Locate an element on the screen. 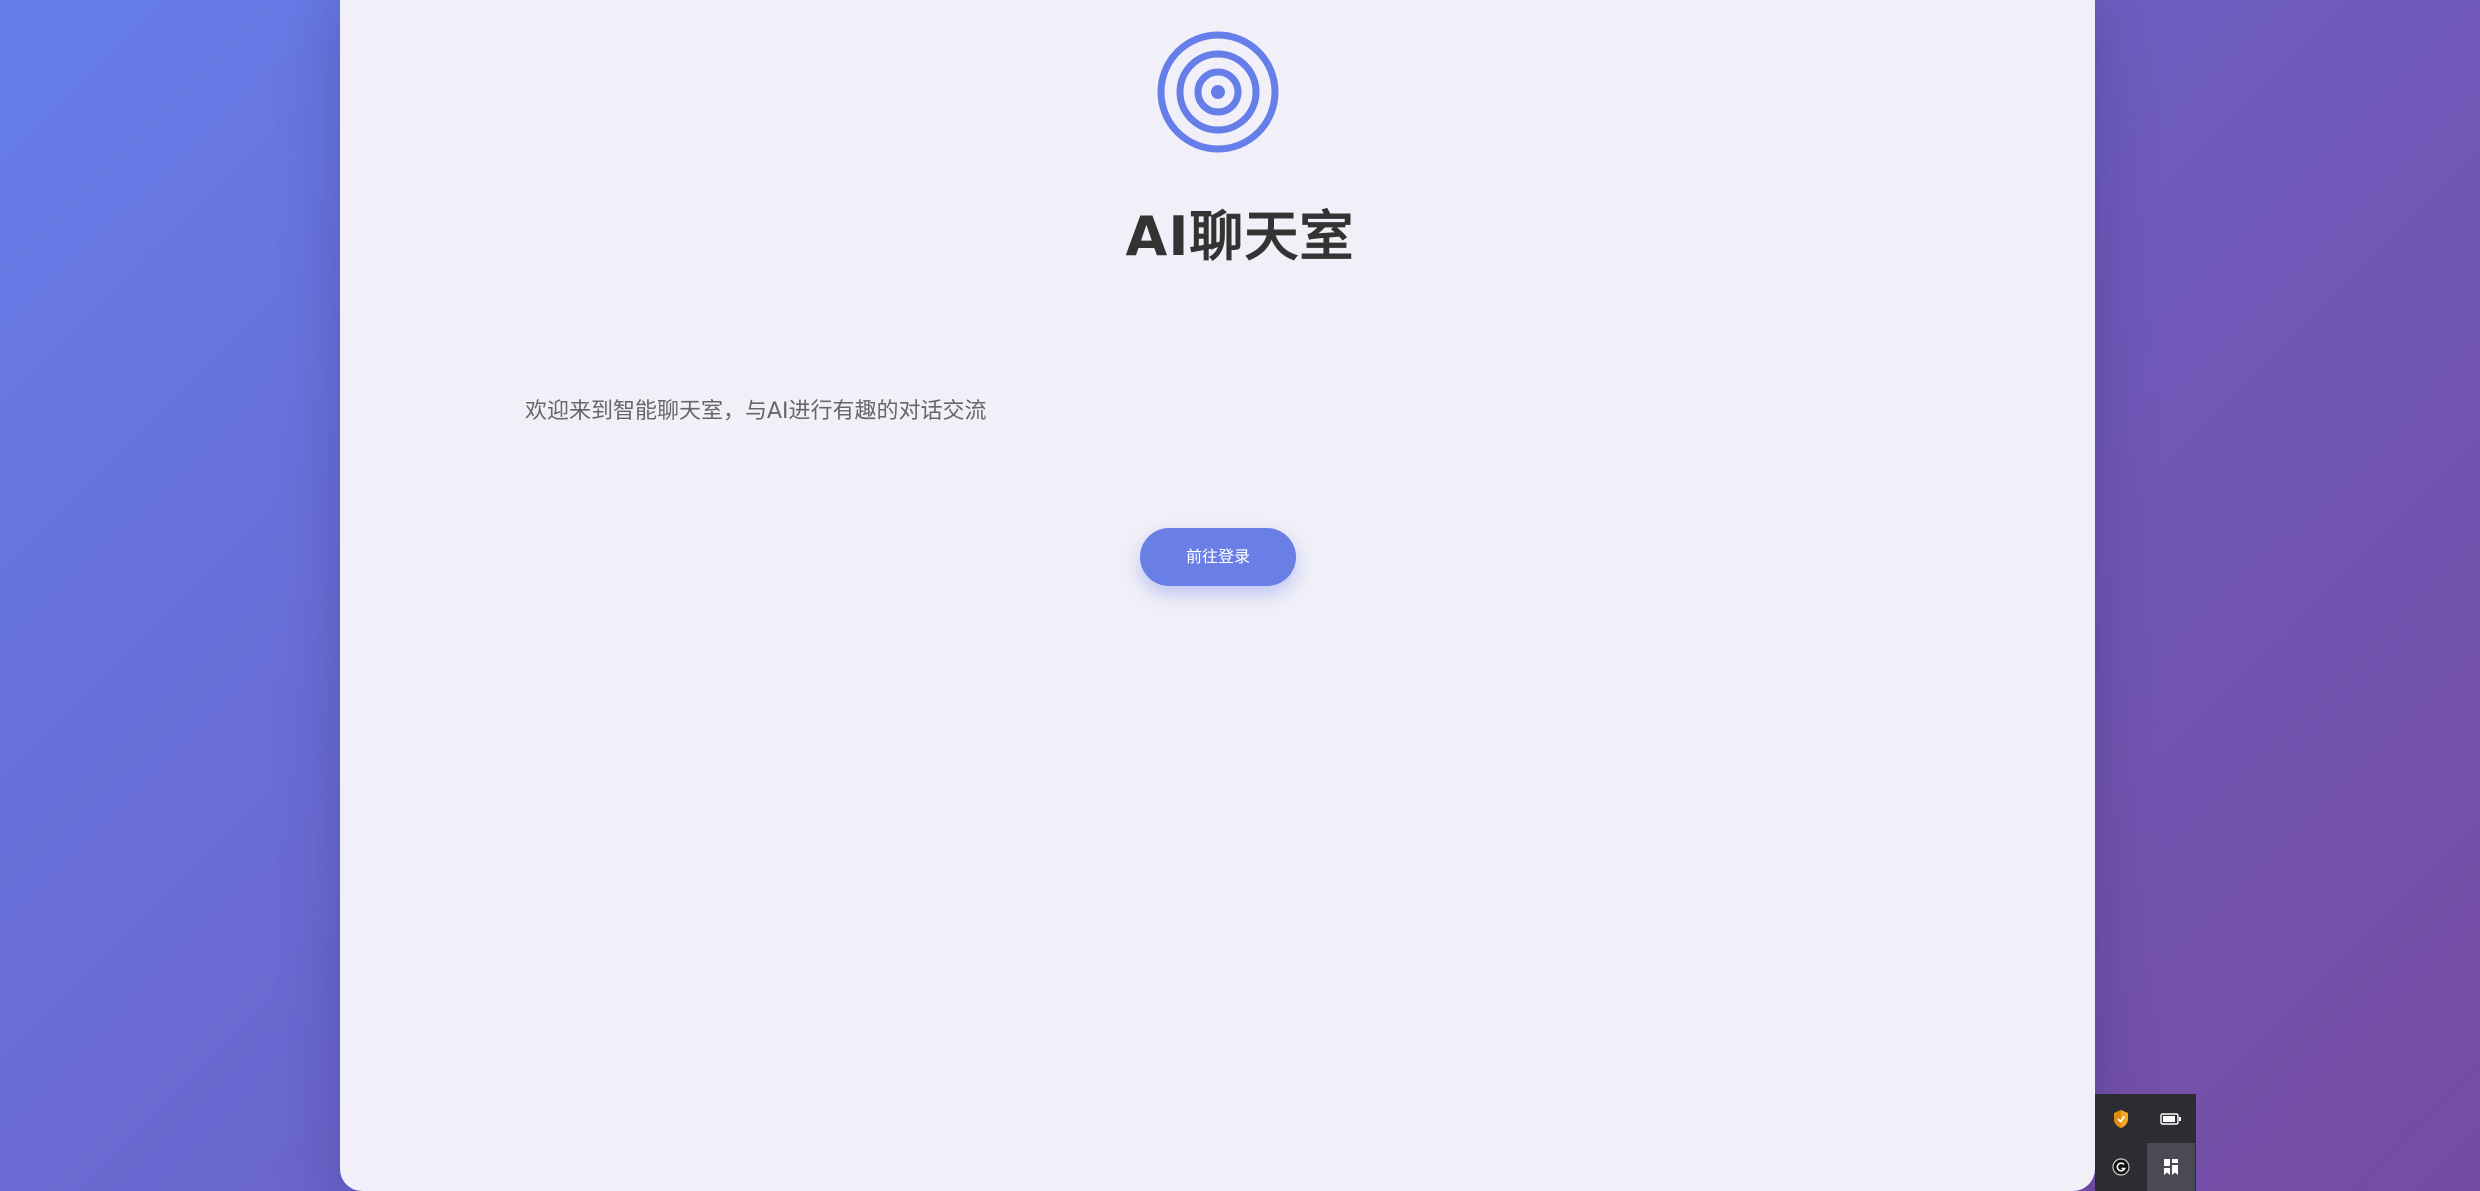  system-tray is located at coordinates (2145, 1142).